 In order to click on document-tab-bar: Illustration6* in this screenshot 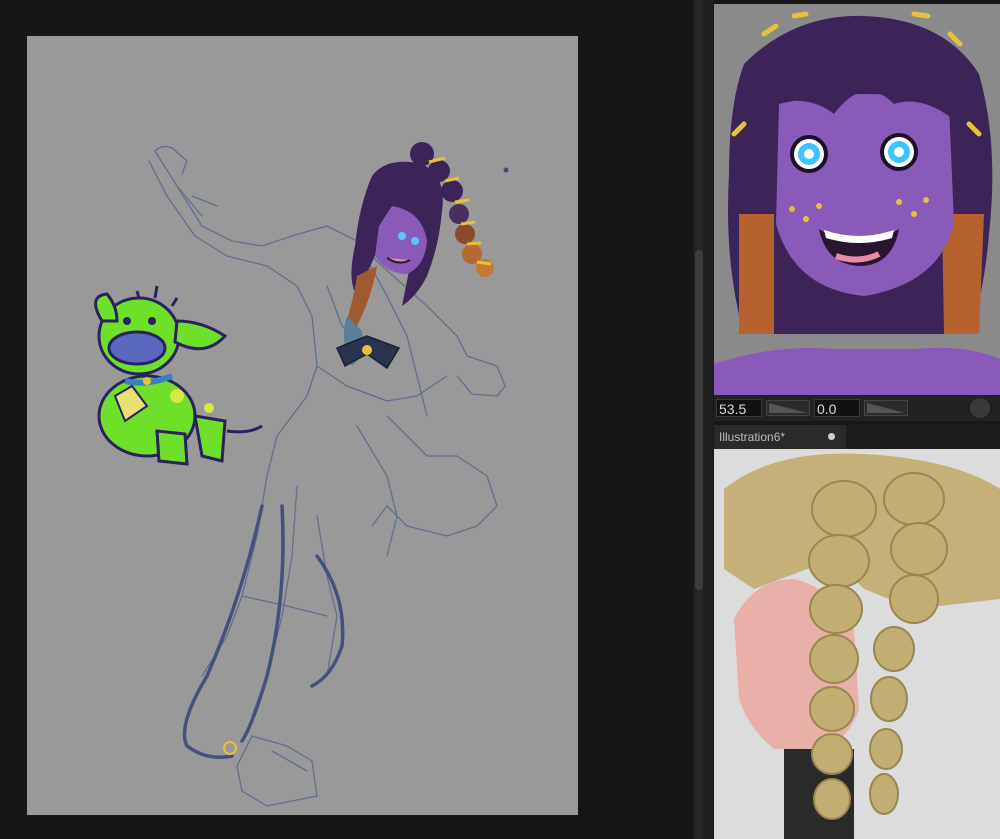, I will do `click(857, 437)`.